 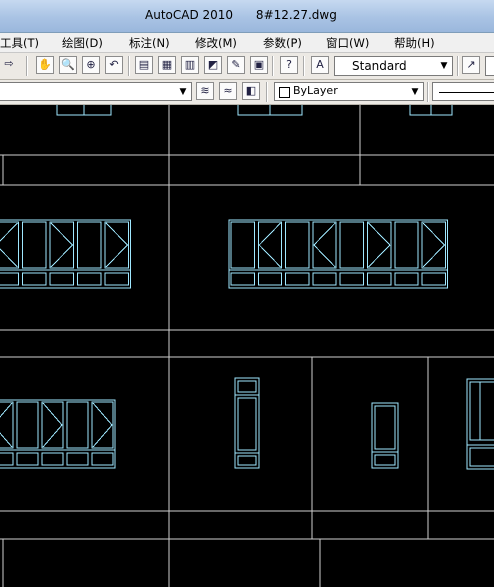 I want to click on menu-window: 窗口(W), so click(x=347, y=43).